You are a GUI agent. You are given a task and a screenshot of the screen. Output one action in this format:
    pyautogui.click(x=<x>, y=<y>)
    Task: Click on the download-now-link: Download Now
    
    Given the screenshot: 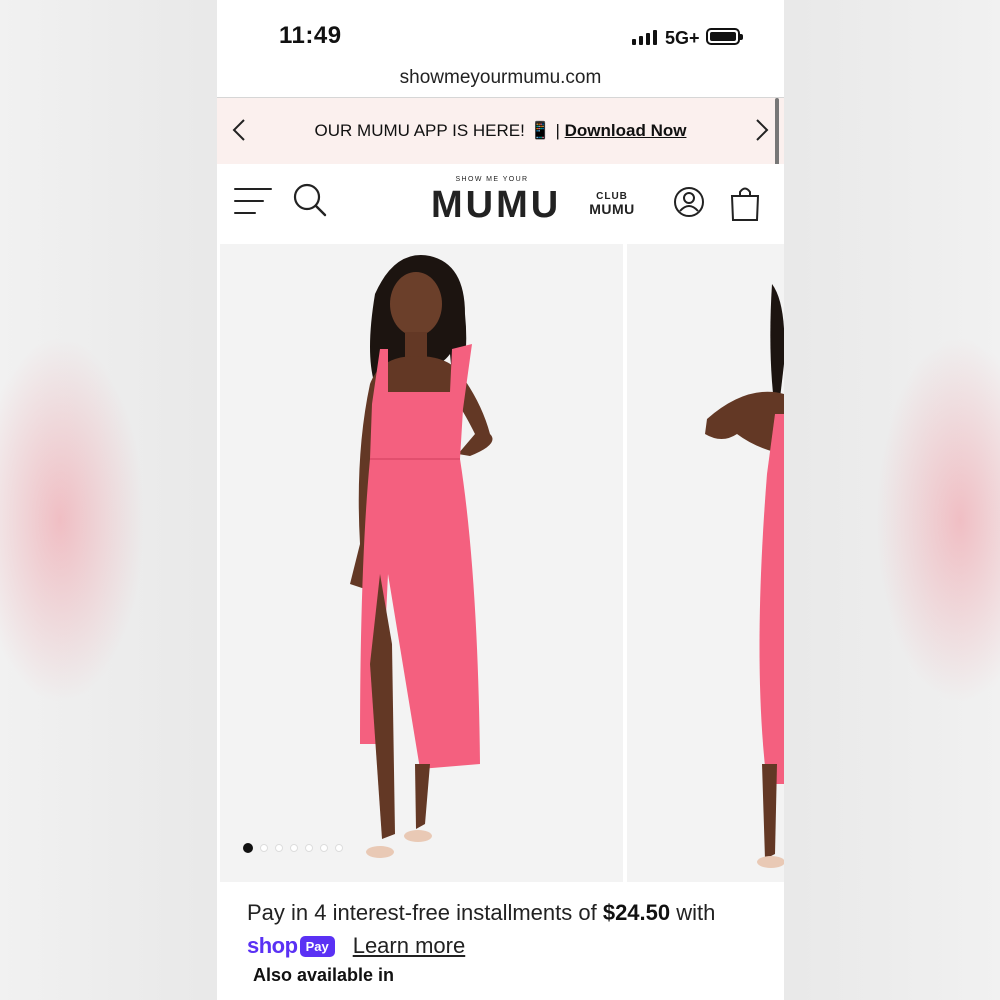 What is the action you would take?
    pyautogui.click(x=626, y=130)
    